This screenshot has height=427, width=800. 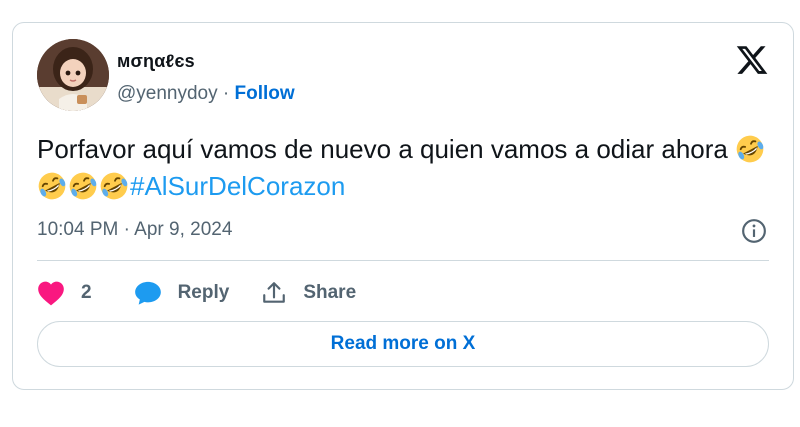 What do you see at coordinates (403, 344) in the screenshot?
I see `read-more-button: Read more on X` at bounding box center [403, 344].